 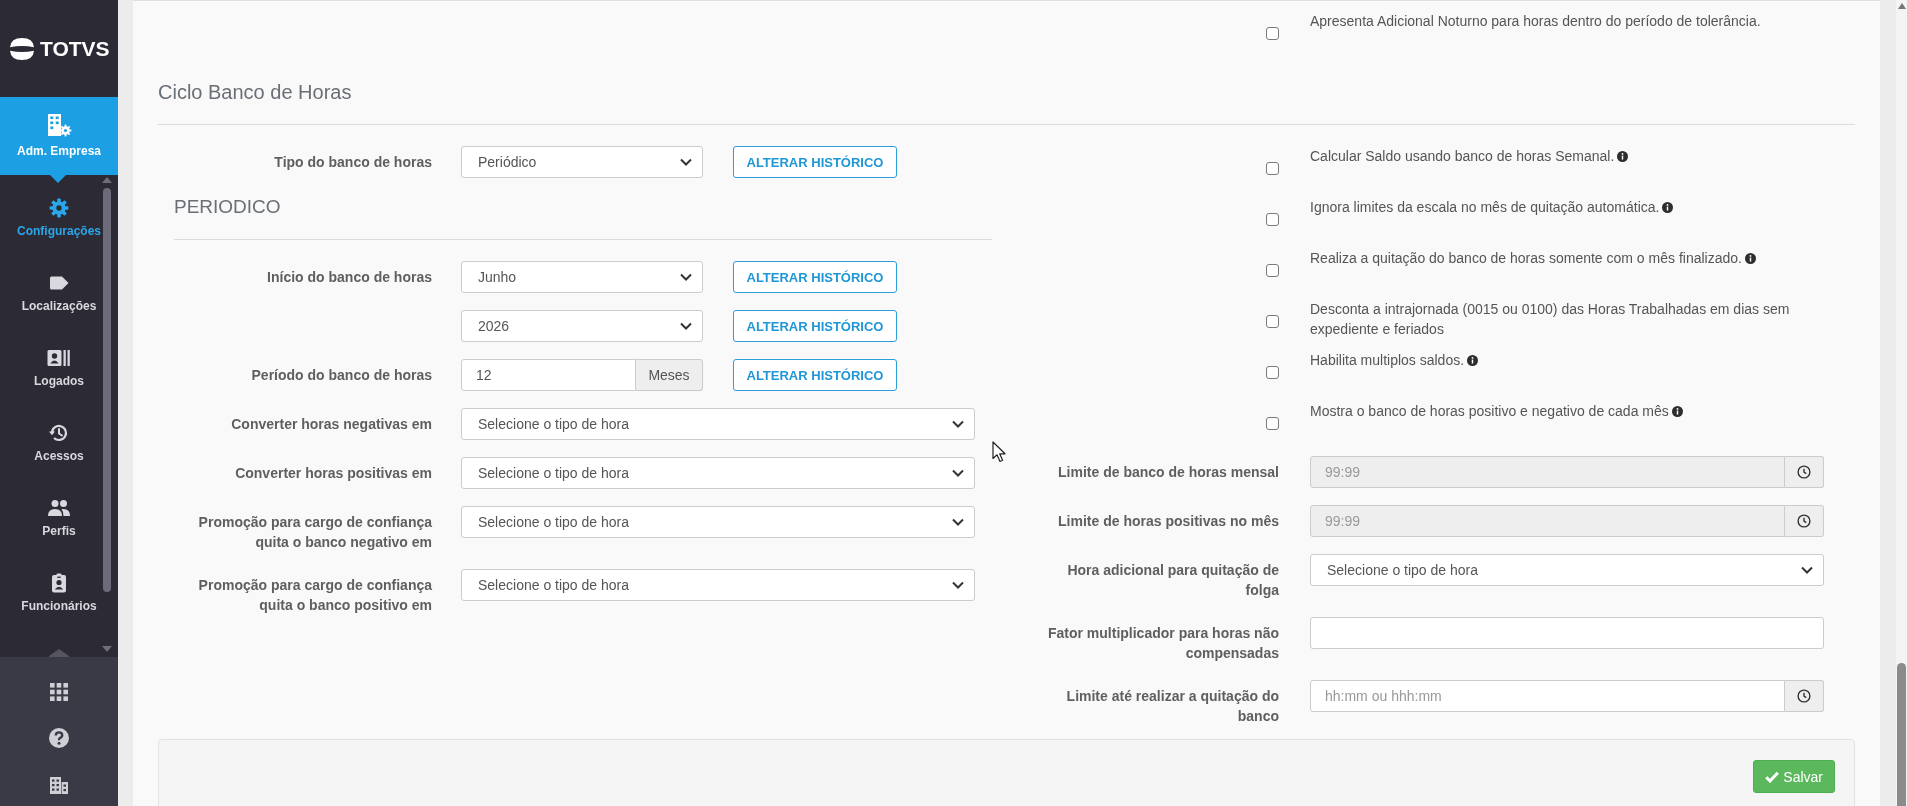 I want to click on history-icon, so click(x=59, y=433).